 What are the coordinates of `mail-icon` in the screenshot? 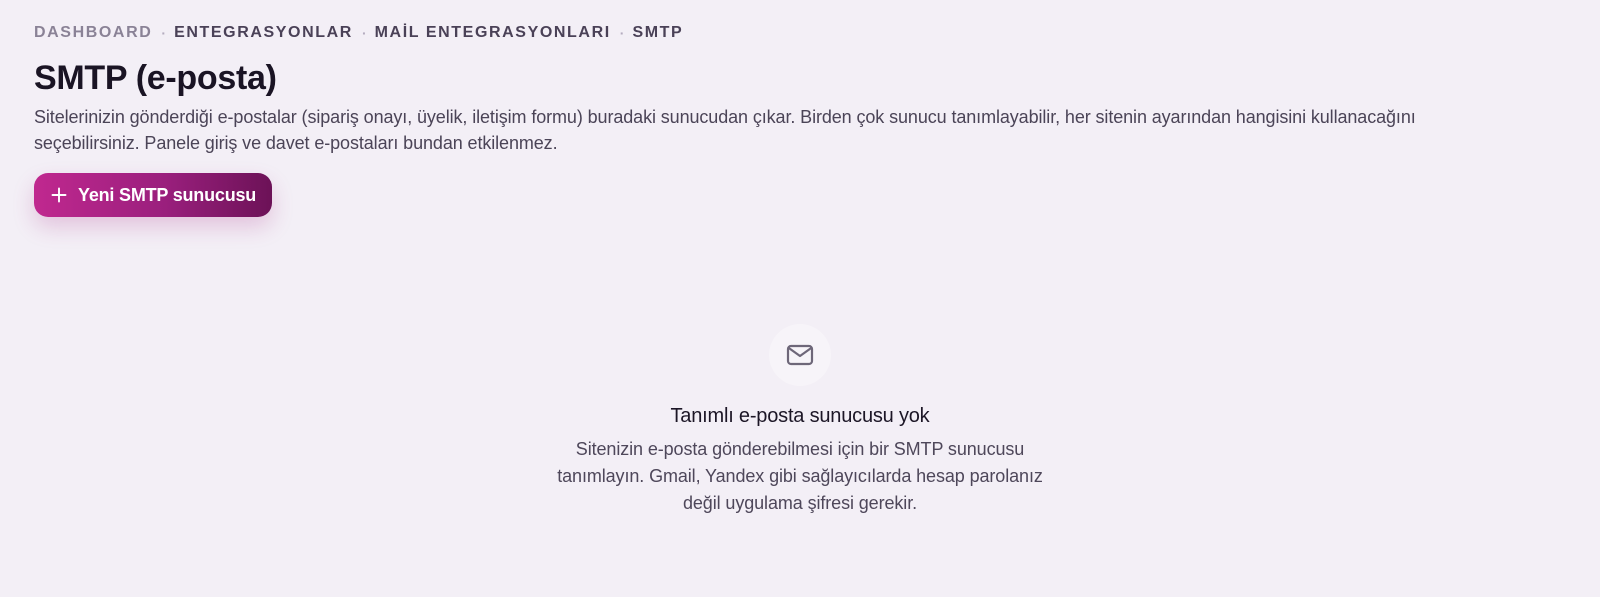 It's located at (800, 355).